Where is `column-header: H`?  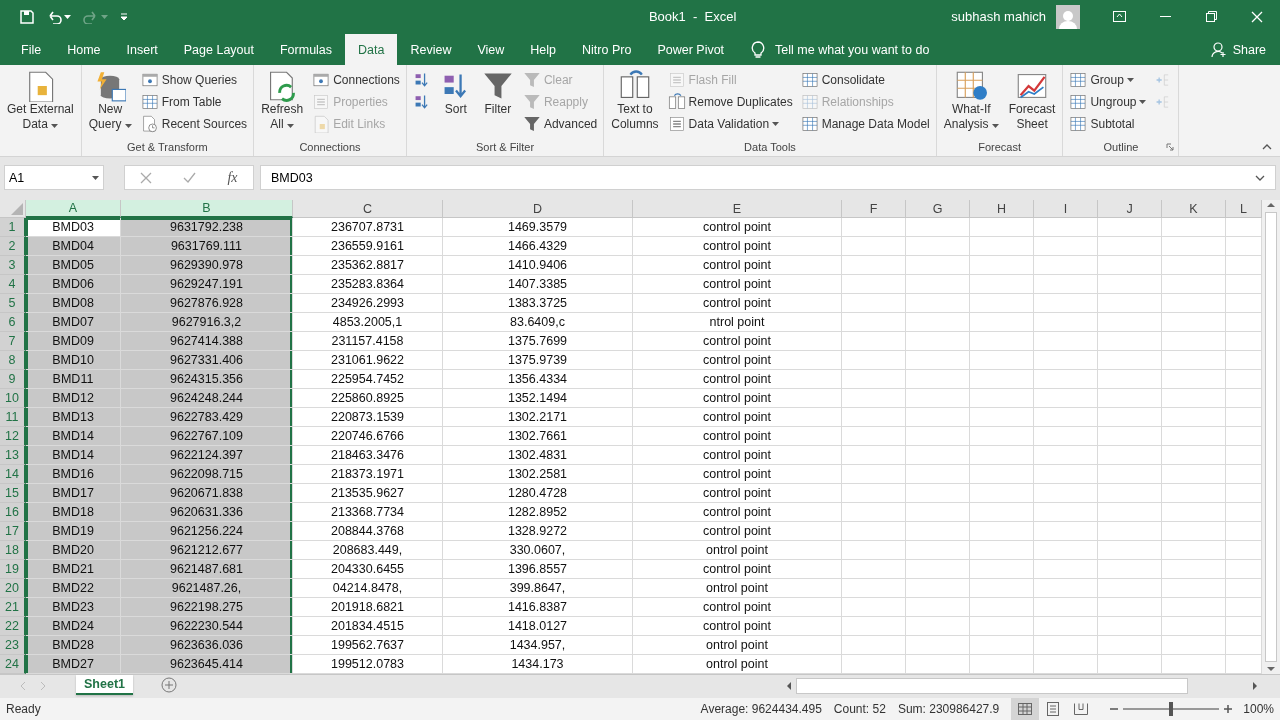 column-header: H is located at coordinates (1002, 209).